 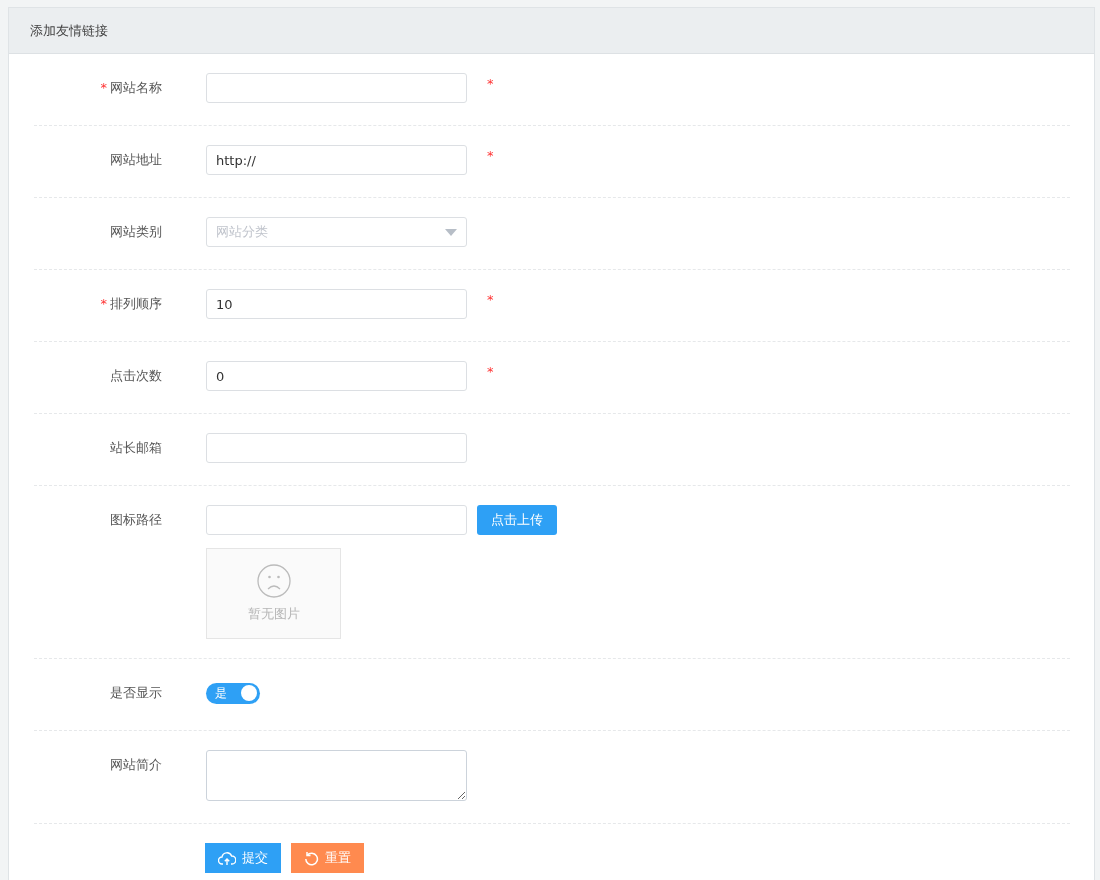 What do you see at coordinates (327, 858) in the screenshot?
I see `reset-button: 重置` at bounding box center [327, 858].